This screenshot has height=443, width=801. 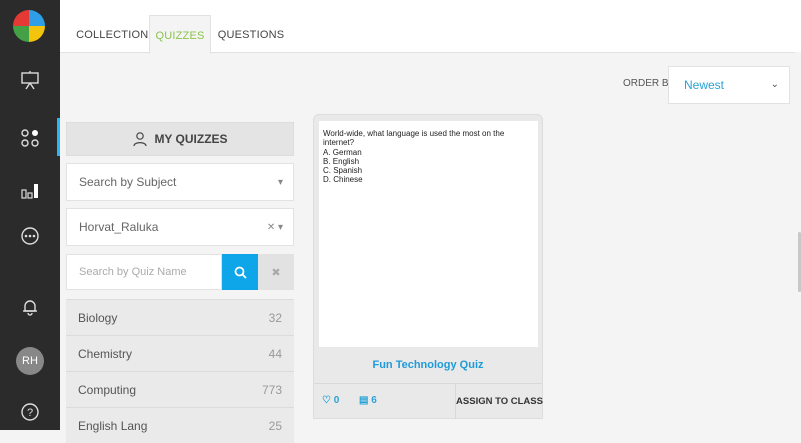 I want to click on tab-quizzes-label: QUIZZES, so click(x=180, y=36).